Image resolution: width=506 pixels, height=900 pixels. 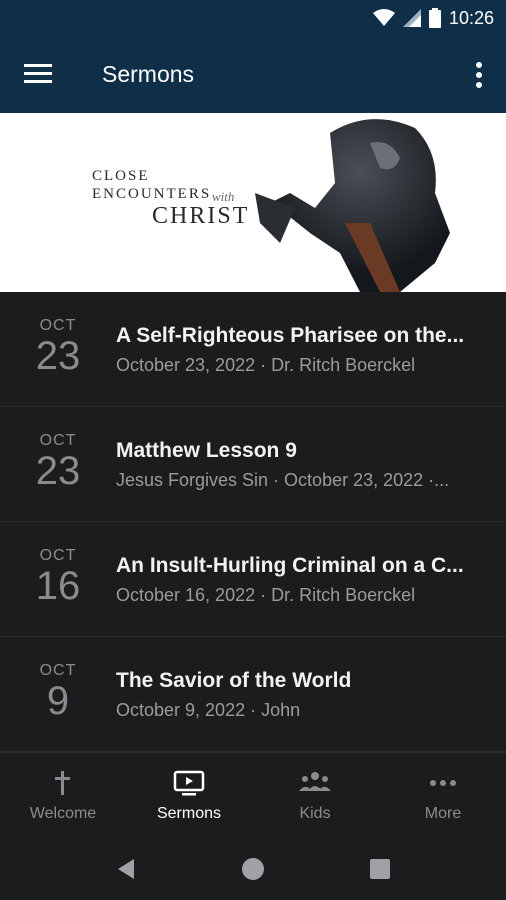 I want to click on date-day: 16, so click(x=58, y=586).